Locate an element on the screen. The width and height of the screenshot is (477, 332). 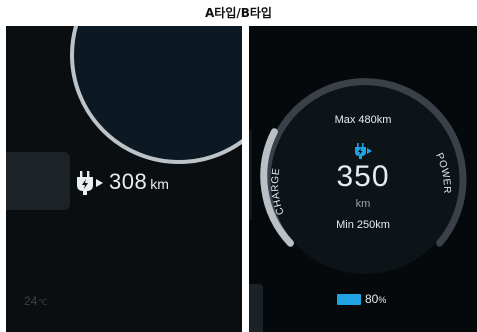
temperature-value: 24 is located at coordinates (31, 301).